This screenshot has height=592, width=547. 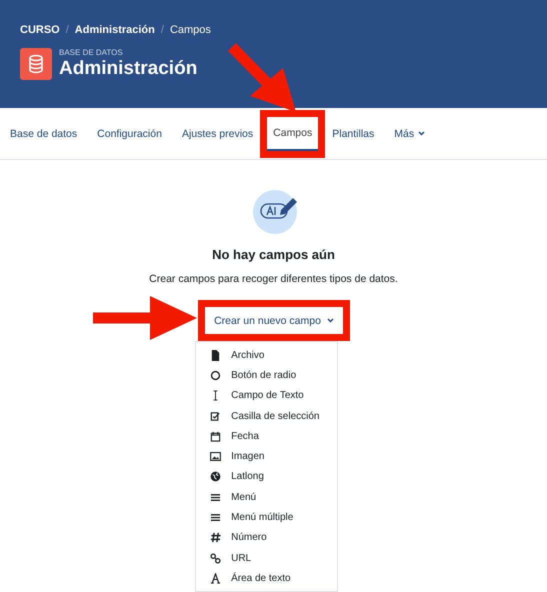 I want to click on activity-type-label: BASE DE DATOS, so click(x=91, y=53).